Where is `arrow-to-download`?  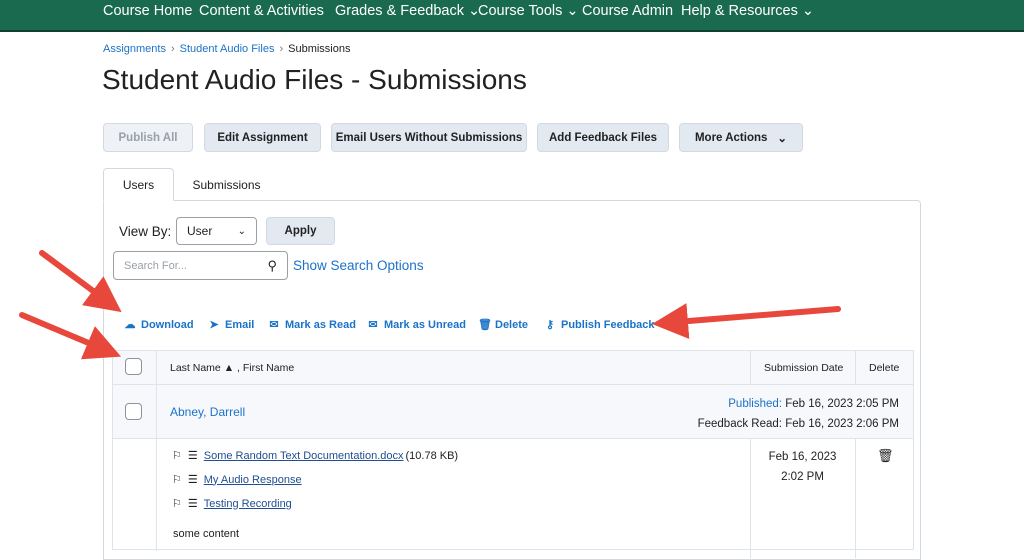
arrow-to-download is located at coordinates (80, 281).